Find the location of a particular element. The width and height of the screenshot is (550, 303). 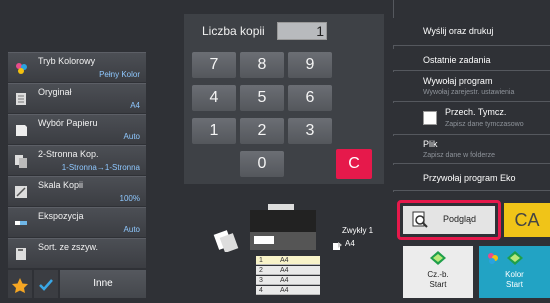

favorite-button is located at coordinates (20, 284).